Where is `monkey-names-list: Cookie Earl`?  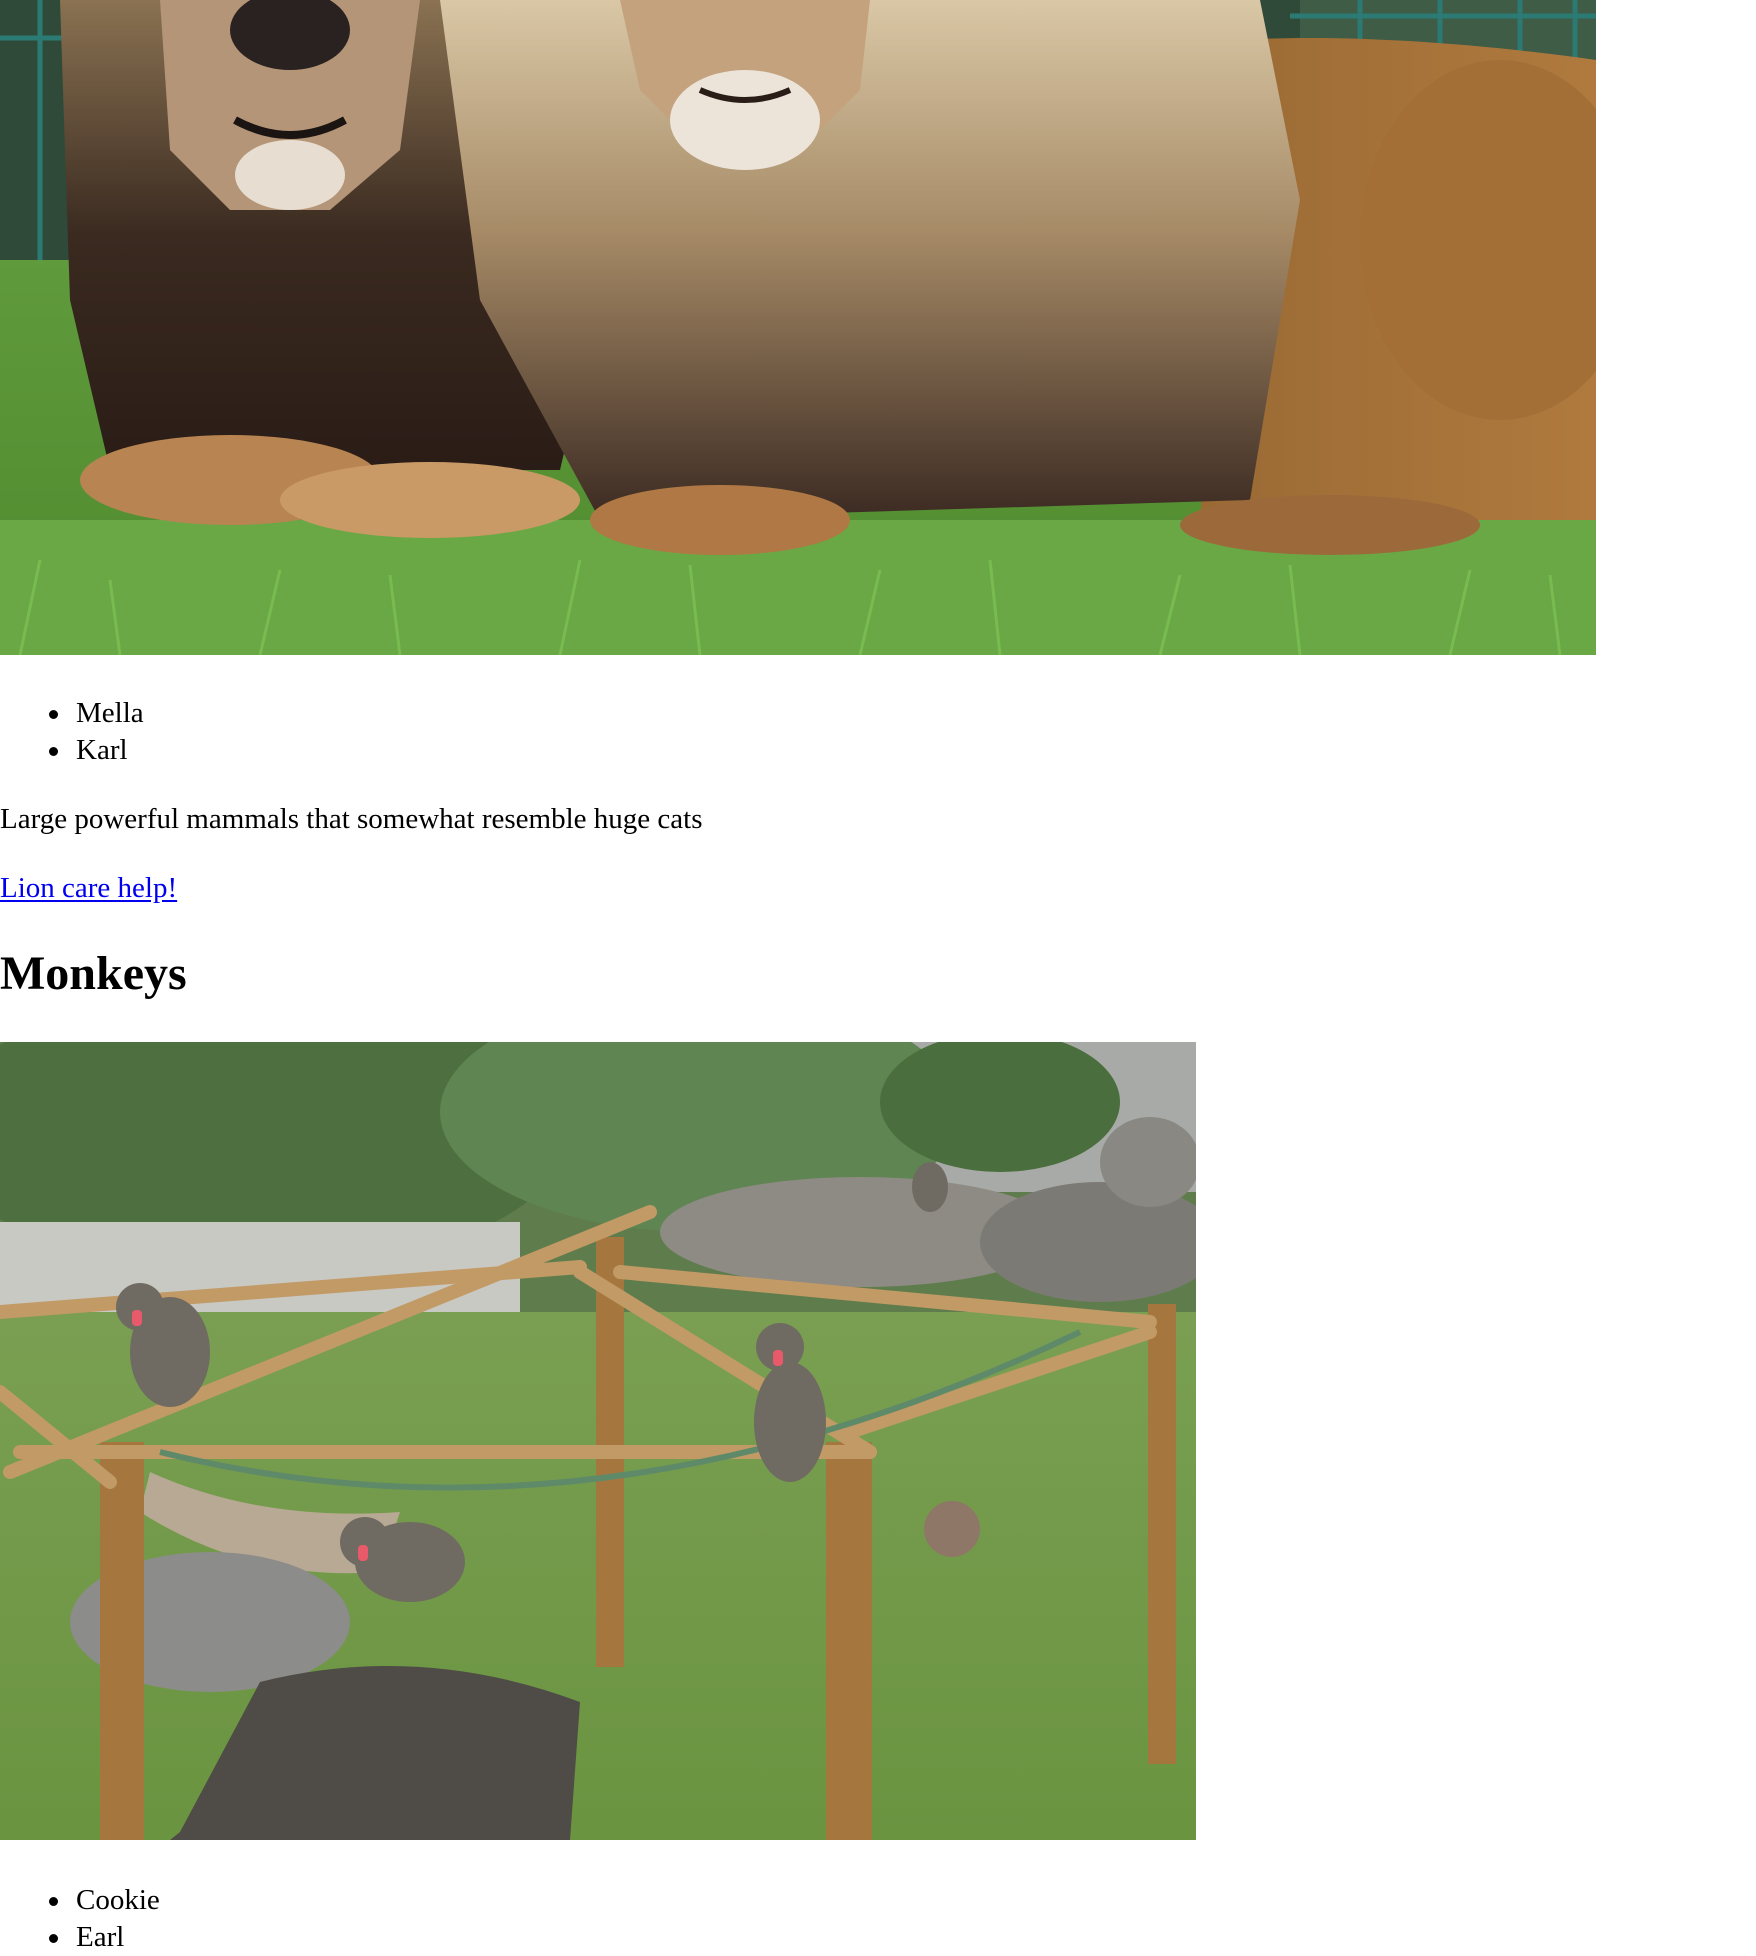 monkey-names-list: Cookie Earl is located at coordinates (80, 1919).